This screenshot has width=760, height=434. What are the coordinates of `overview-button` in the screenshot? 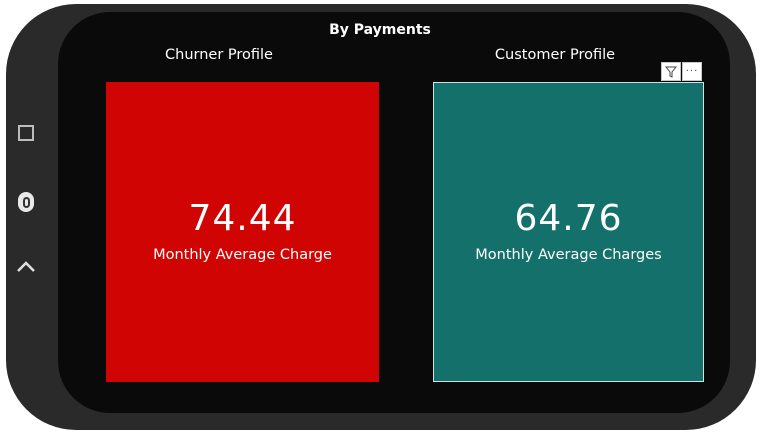 It's located at (26, 133).